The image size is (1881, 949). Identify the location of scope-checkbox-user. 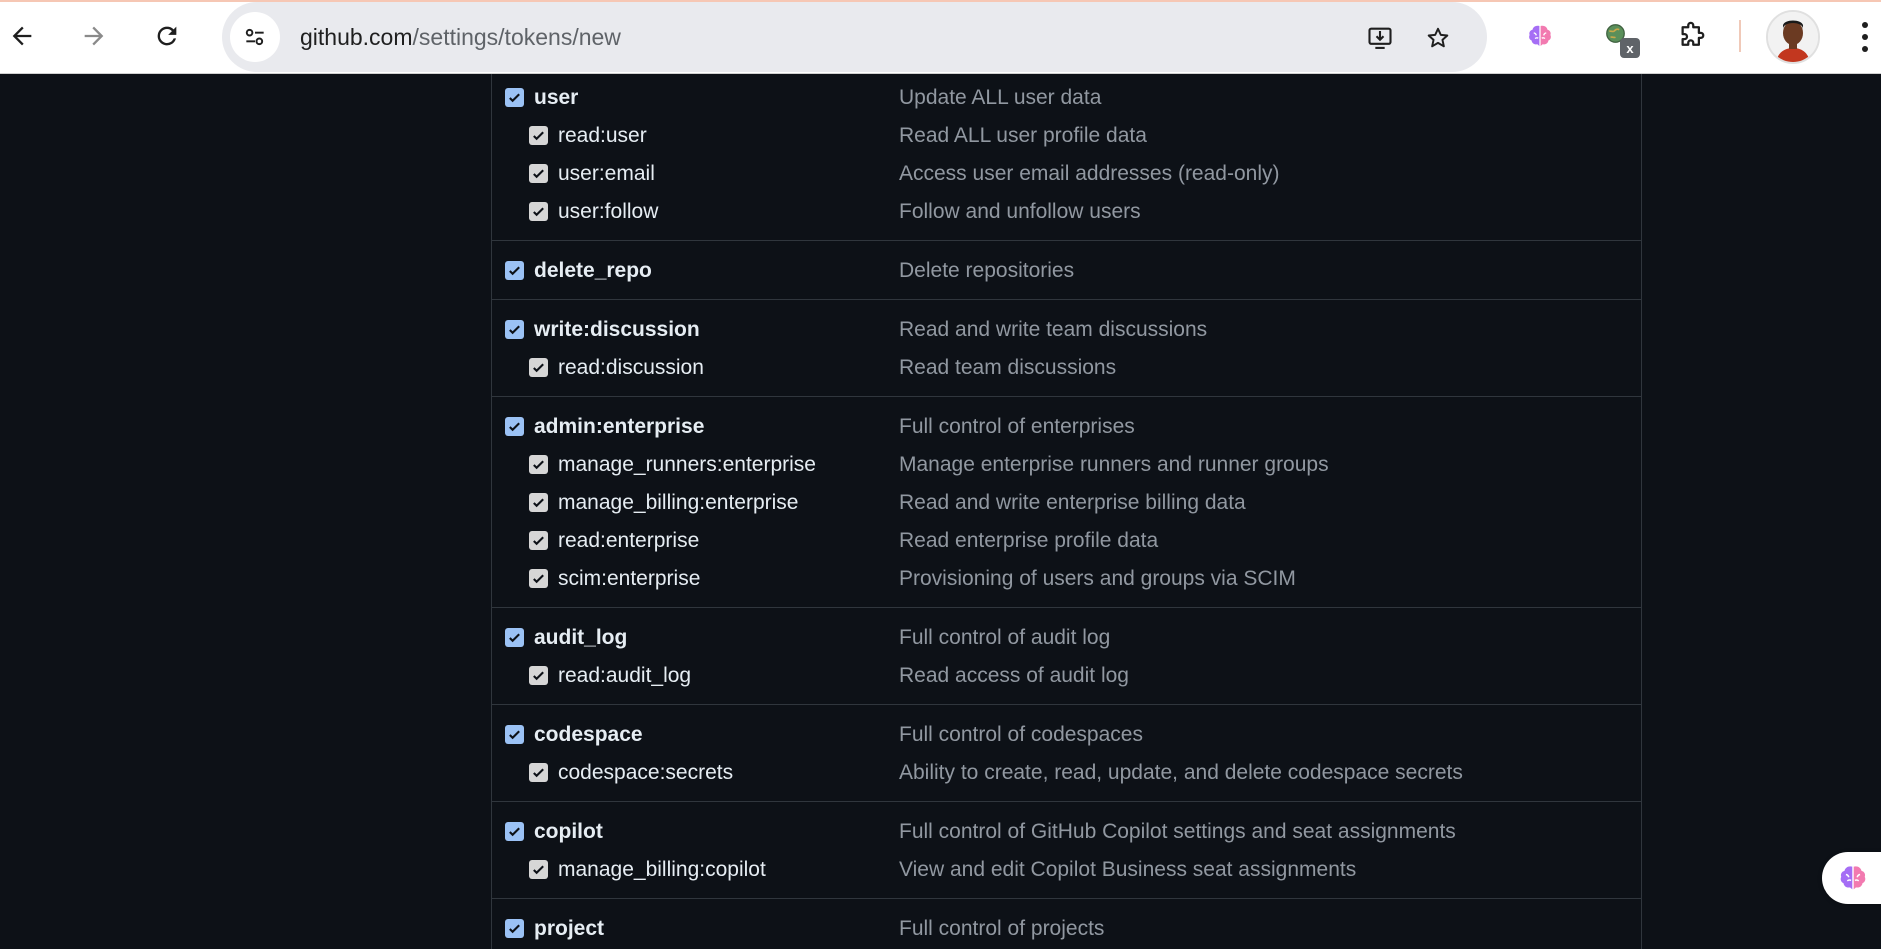
(514, 97).